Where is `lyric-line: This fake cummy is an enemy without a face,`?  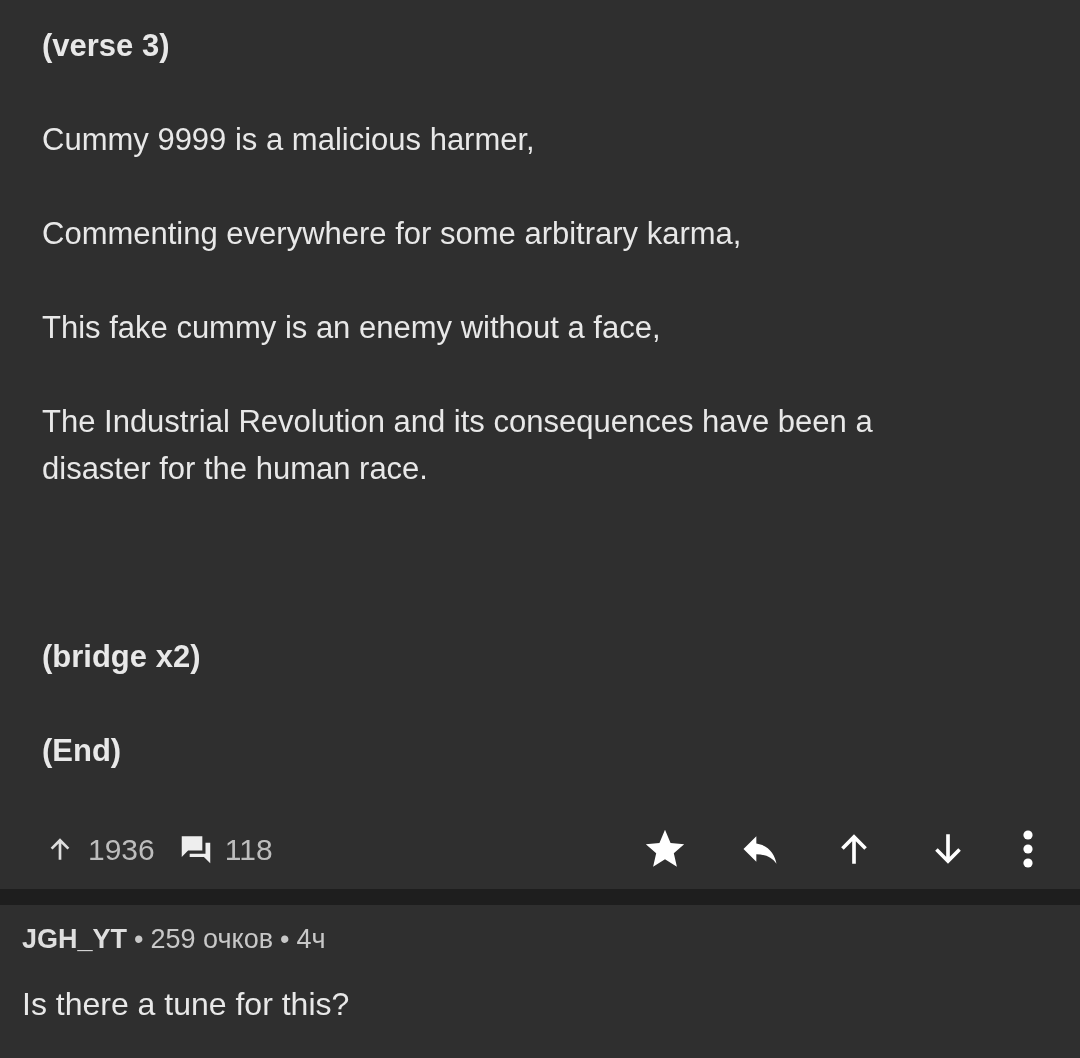
lyric-line: This fake cummy is an enemy without a face, is located at coordinates (352, 328).